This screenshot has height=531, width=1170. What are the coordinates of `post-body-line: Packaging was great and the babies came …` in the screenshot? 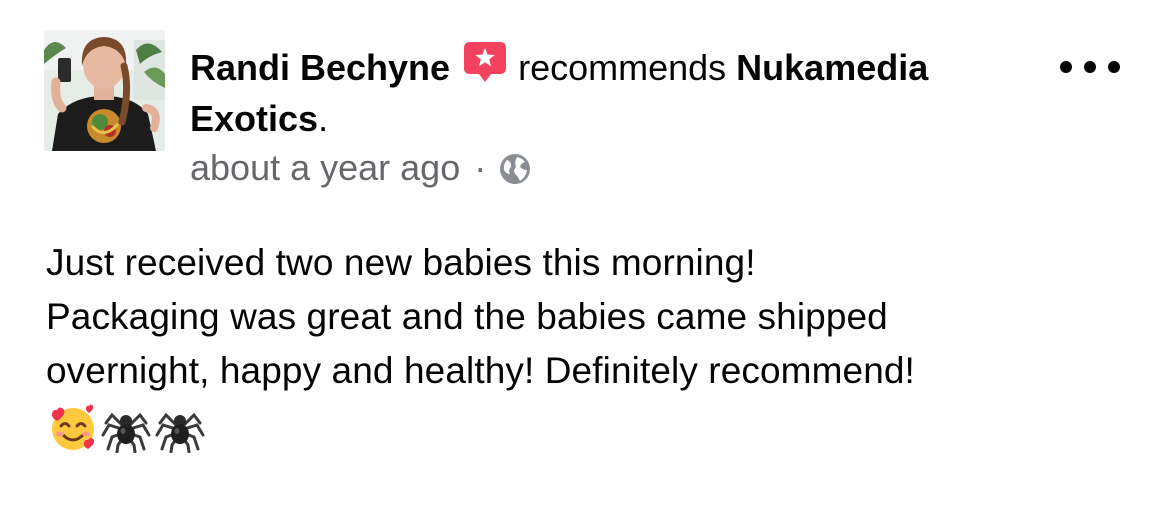 It's located at (467, 316).